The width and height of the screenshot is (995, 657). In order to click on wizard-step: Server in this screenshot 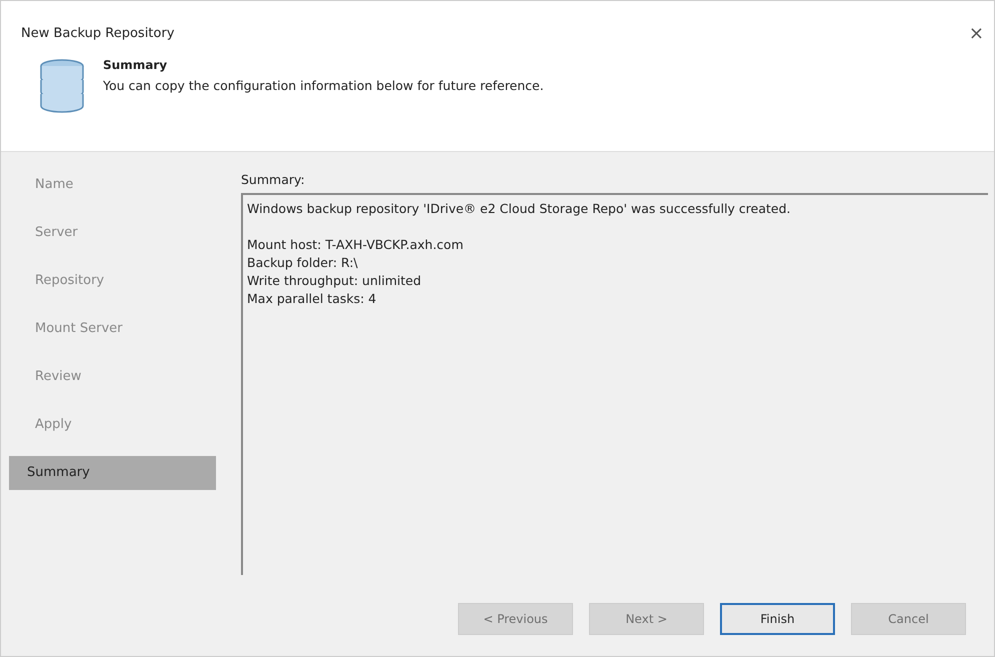, I will do `click(112, 233)`.